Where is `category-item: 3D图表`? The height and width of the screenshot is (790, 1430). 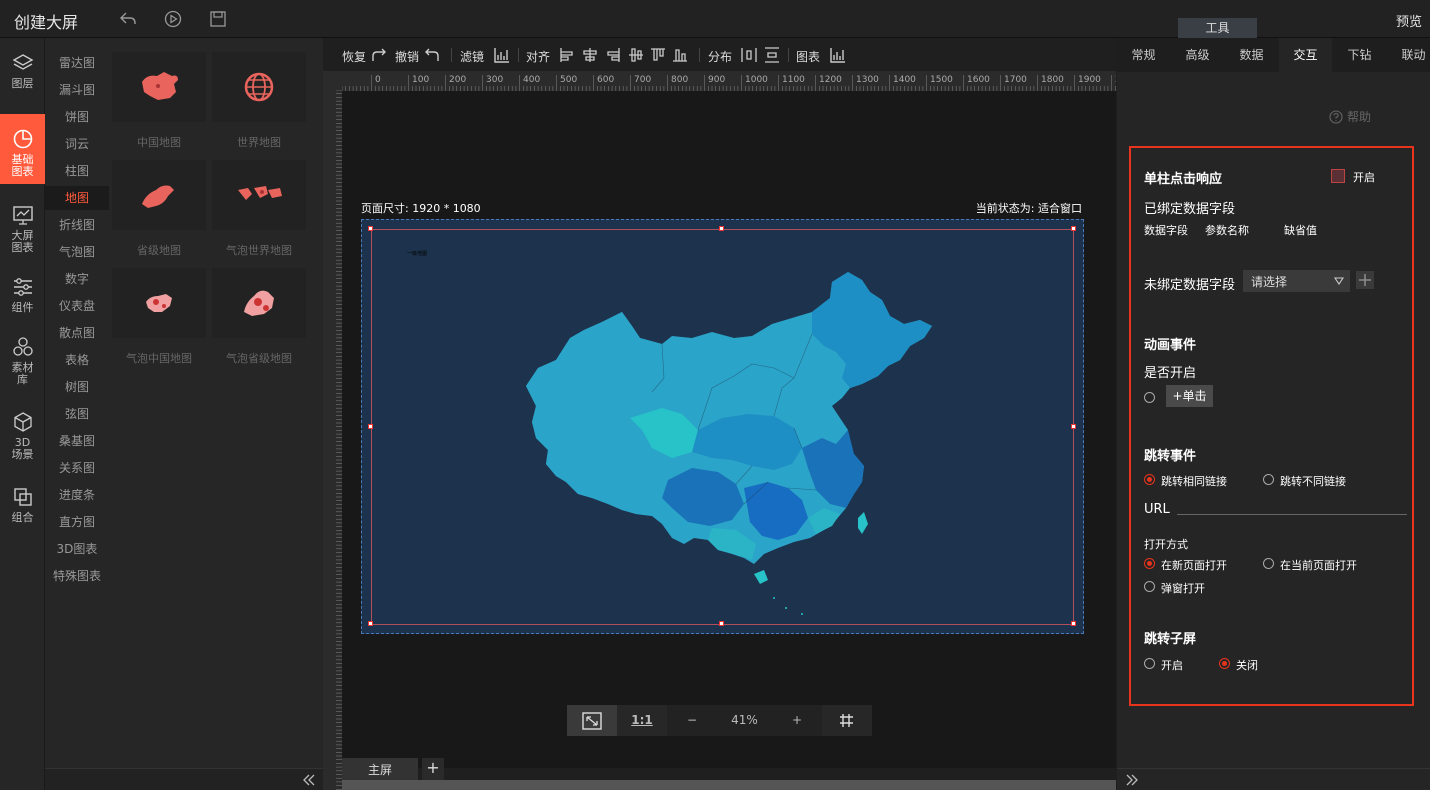 category-item: 3D图表 is located at coordinates (77, 549).